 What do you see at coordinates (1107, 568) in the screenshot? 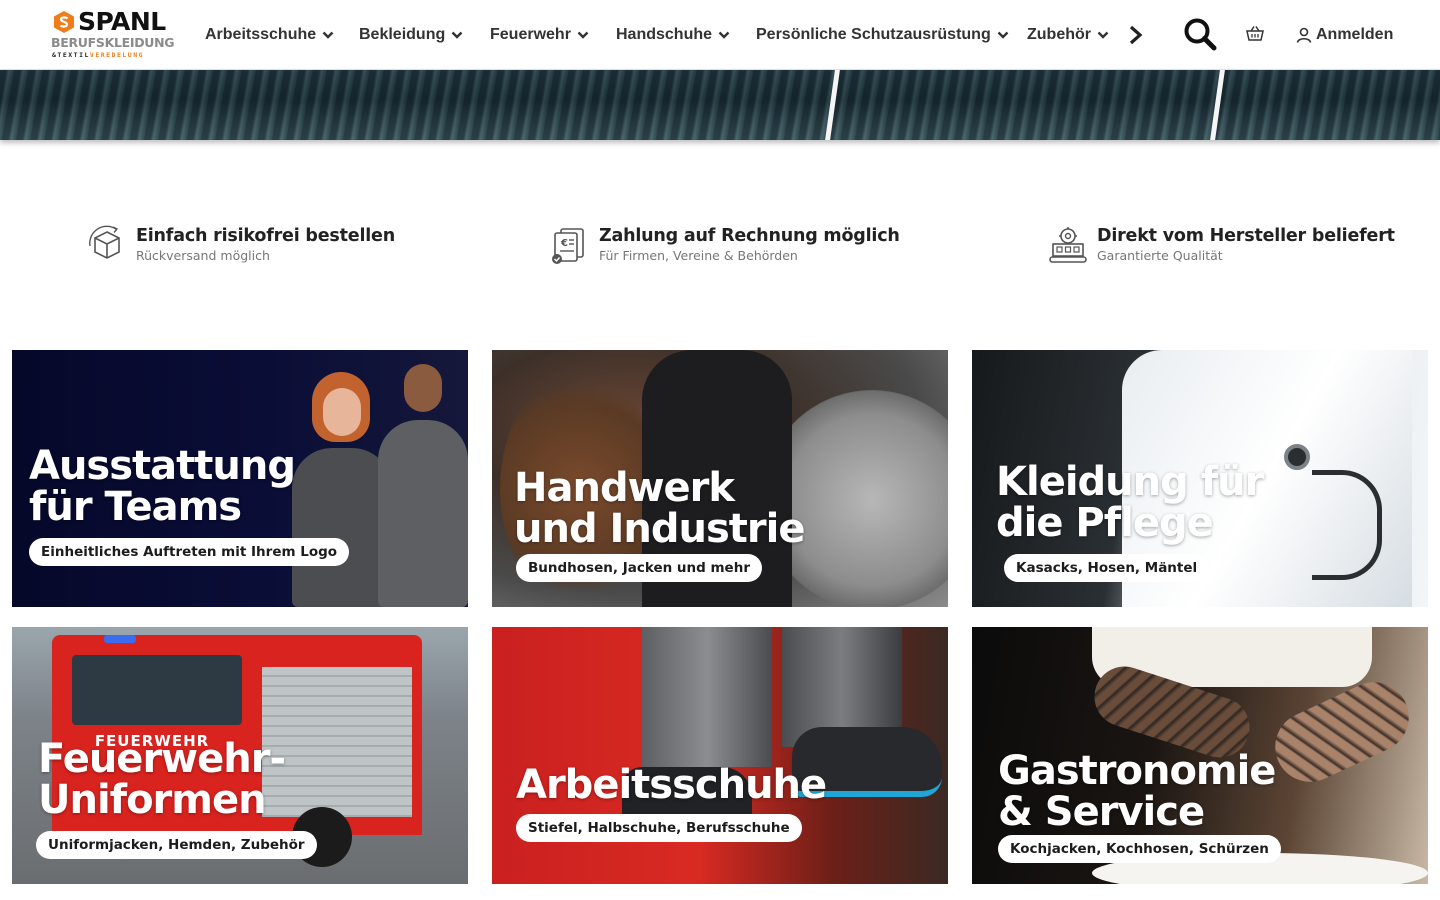
I see `tile-subtitle-pill: Kasacks, Hosen, Mäntel` at bounding box center [1107, 568].